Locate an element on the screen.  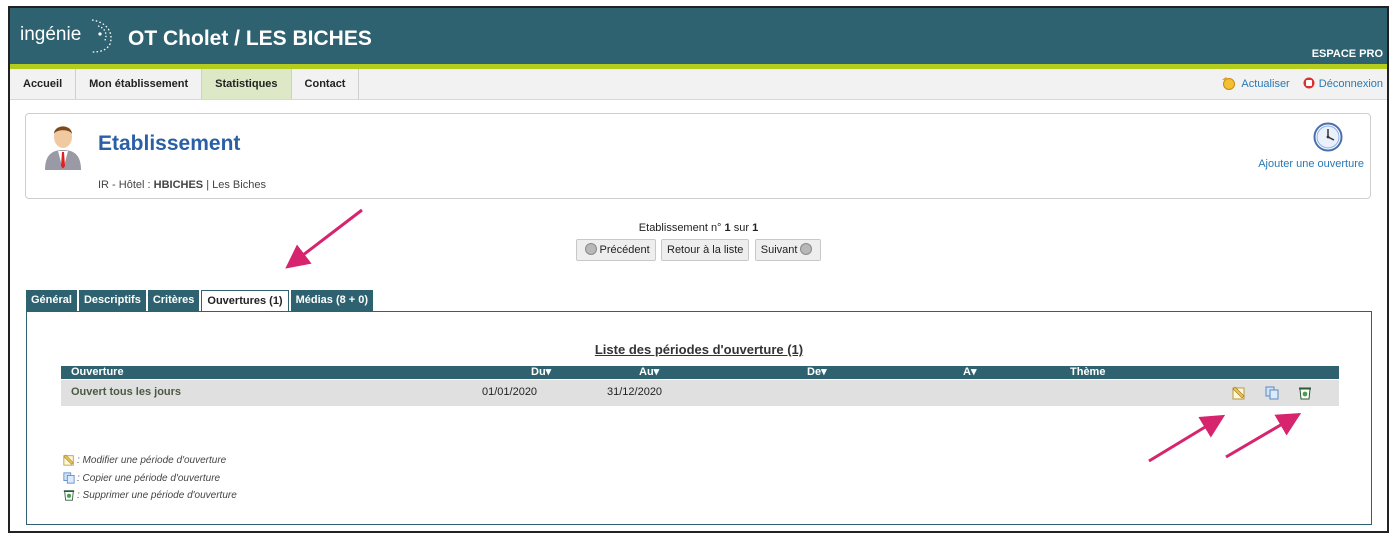
col-au: Au▾ is located at coordinates (649, 372).